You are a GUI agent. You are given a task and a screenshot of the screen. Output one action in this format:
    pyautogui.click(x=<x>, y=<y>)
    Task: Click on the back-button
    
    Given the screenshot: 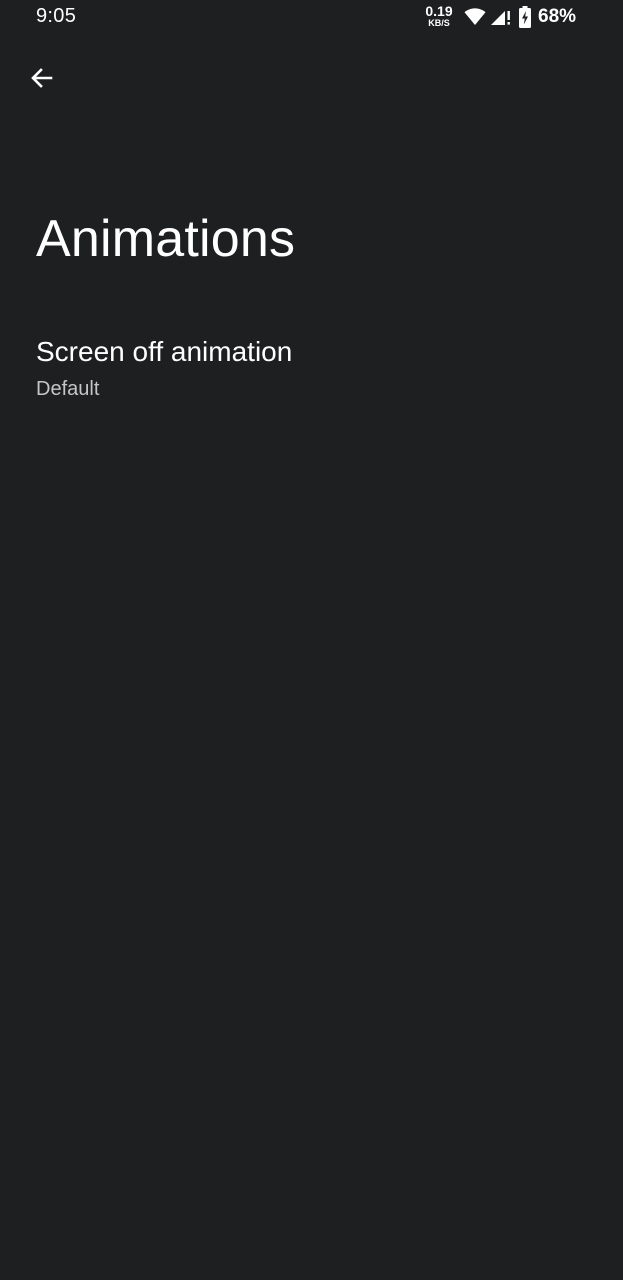 What is the action you would take?
    pyautogui.click(x=42, y=78)
    